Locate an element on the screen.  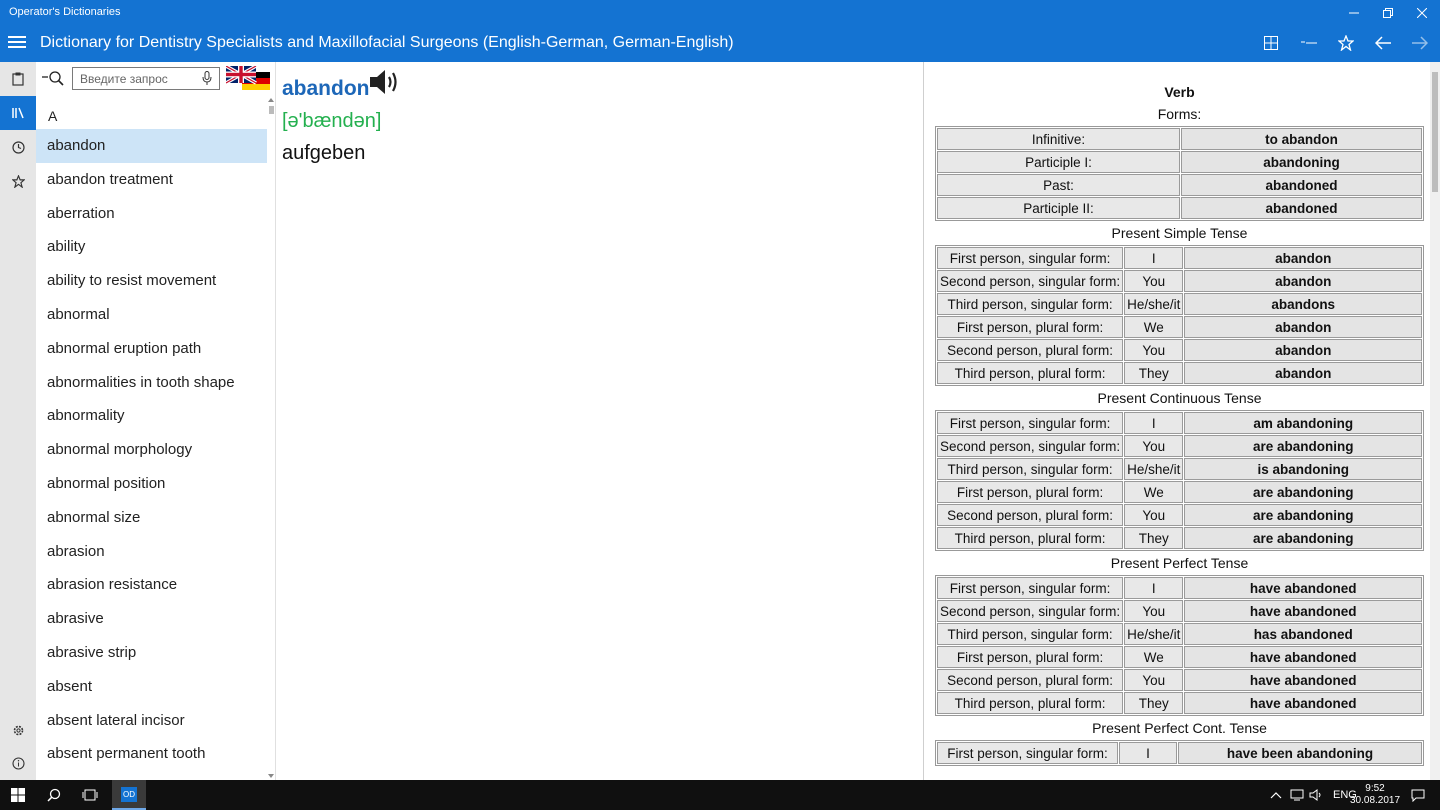
task-view-button is located at coordinates (90, 795).